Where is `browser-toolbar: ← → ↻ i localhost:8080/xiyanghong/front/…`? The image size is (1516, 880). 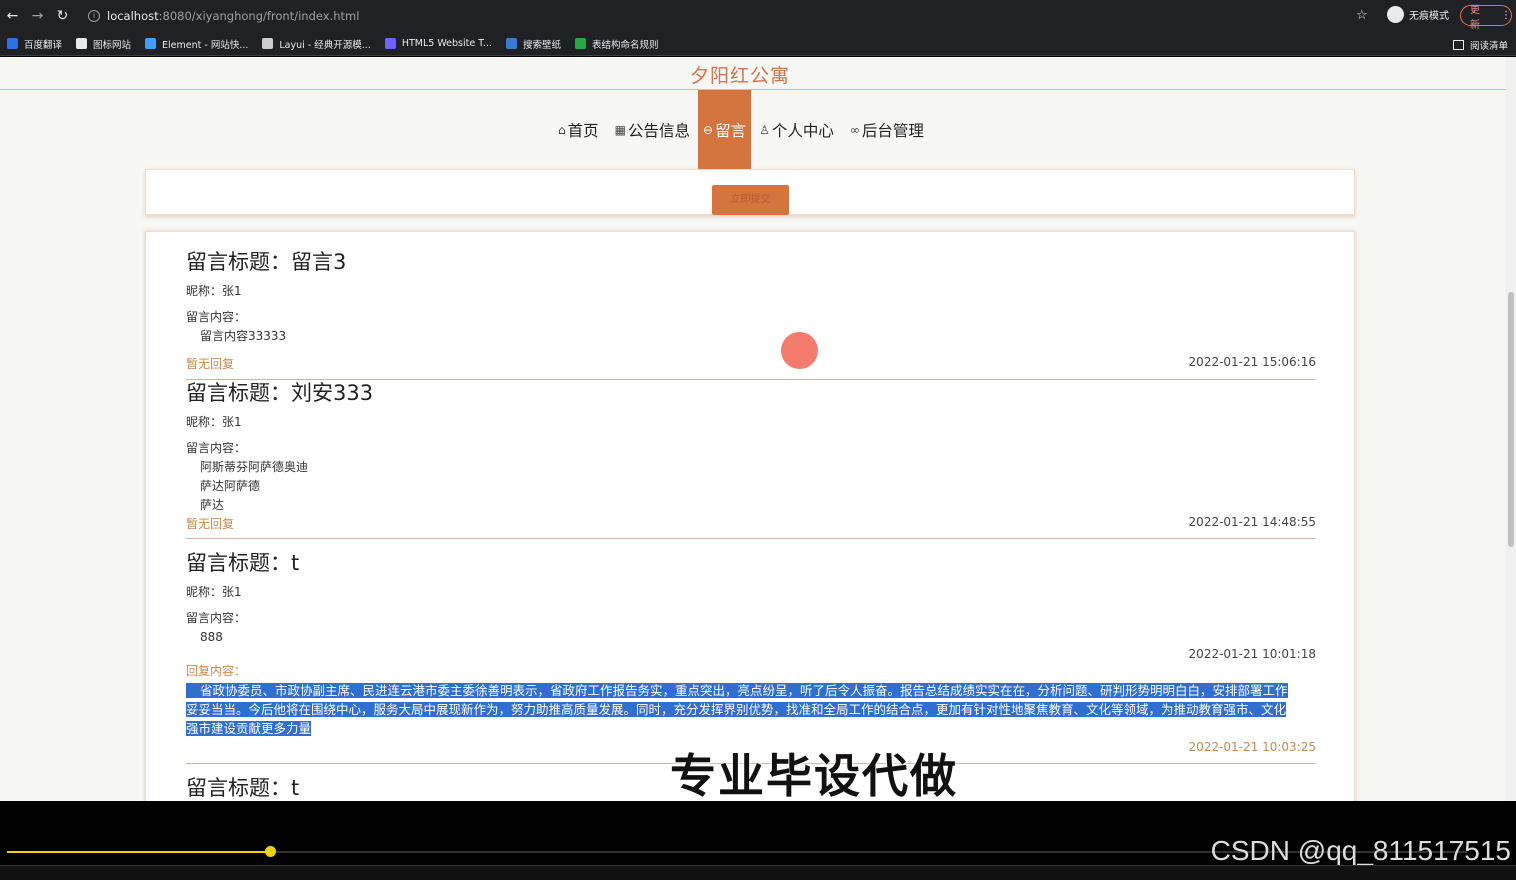 browser-toolbar: ← → ↻ i localhost:8080/xiyanghong/front/… is located at coordinates (758, 16).